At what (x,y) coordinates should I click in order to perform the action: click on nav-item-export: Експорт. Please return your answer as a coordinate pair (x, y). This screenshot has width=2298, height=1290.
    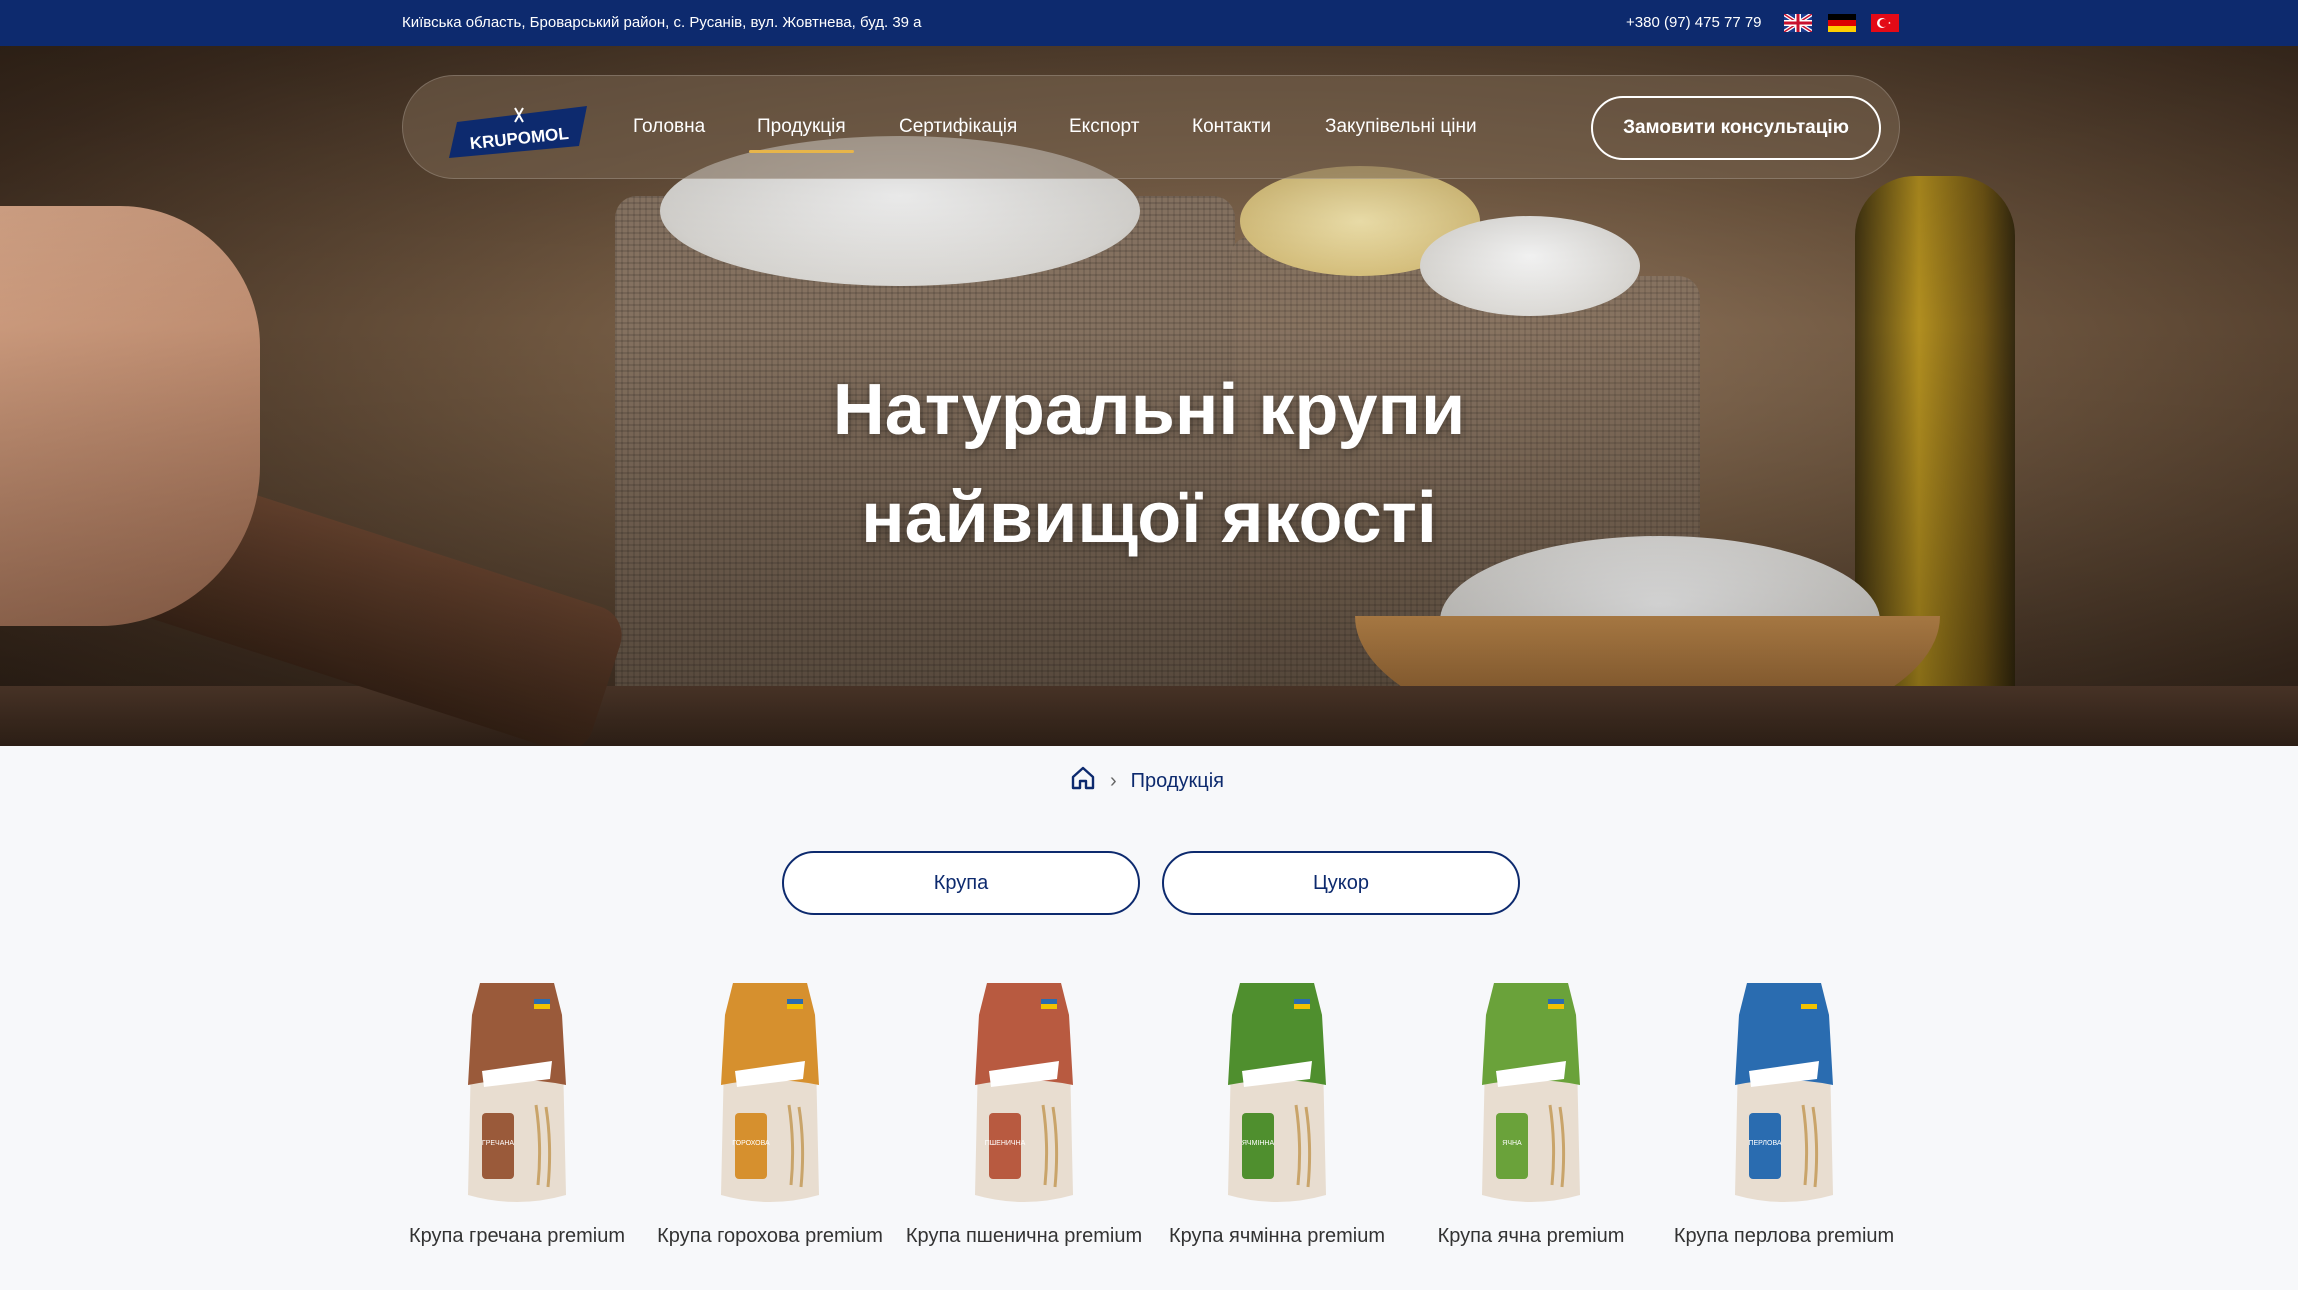
    Looking at the image, I should click on (1104, 127).